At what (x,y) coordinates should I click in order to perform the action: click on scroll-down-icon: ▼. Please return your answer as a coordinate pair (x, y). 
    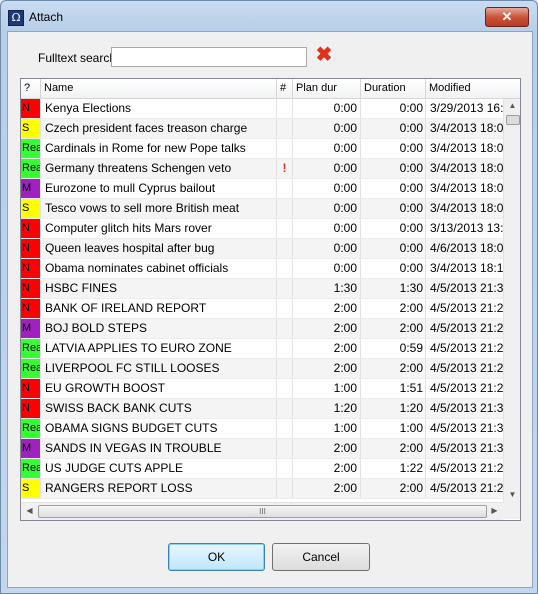
    Looking at the image, I should click on (512, 495).